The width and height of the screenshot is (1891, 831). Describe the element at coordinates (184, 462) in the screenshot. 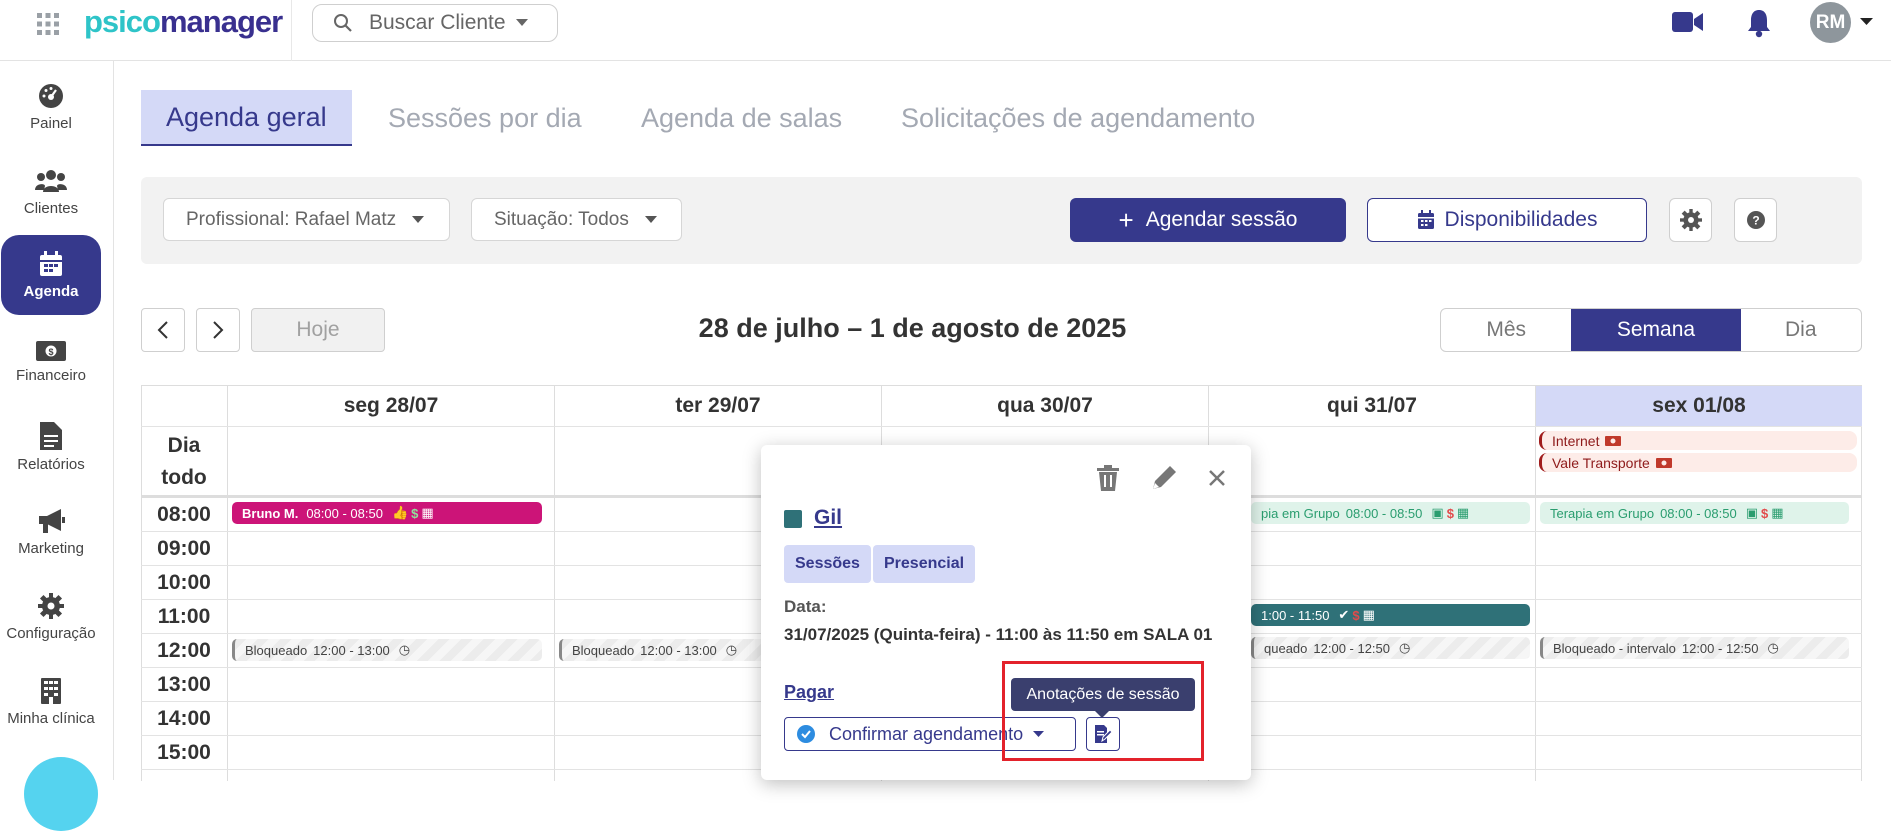

I see `allday-label: Dia todo` at that location.